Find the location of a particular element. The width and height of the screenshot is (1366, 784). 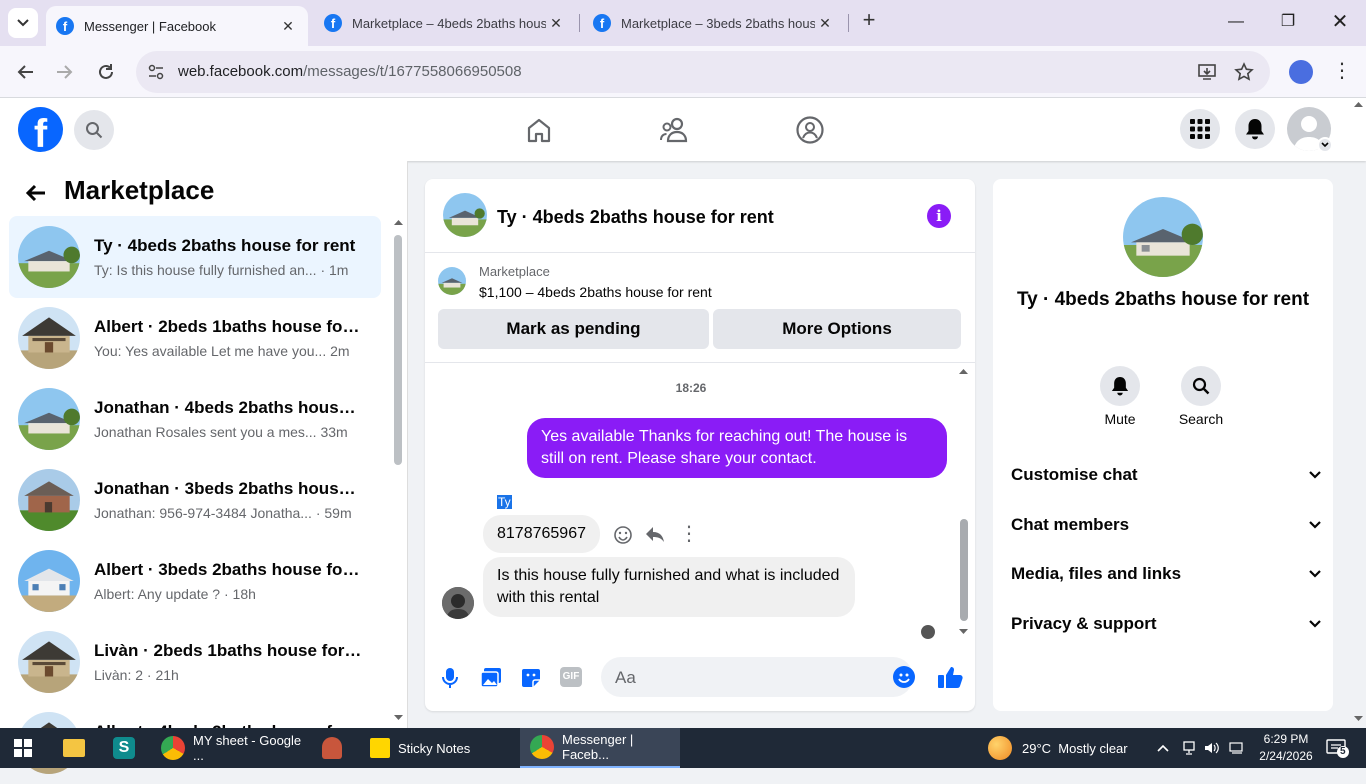

restore-button: ❐ is located at coordinates (1288, 22).